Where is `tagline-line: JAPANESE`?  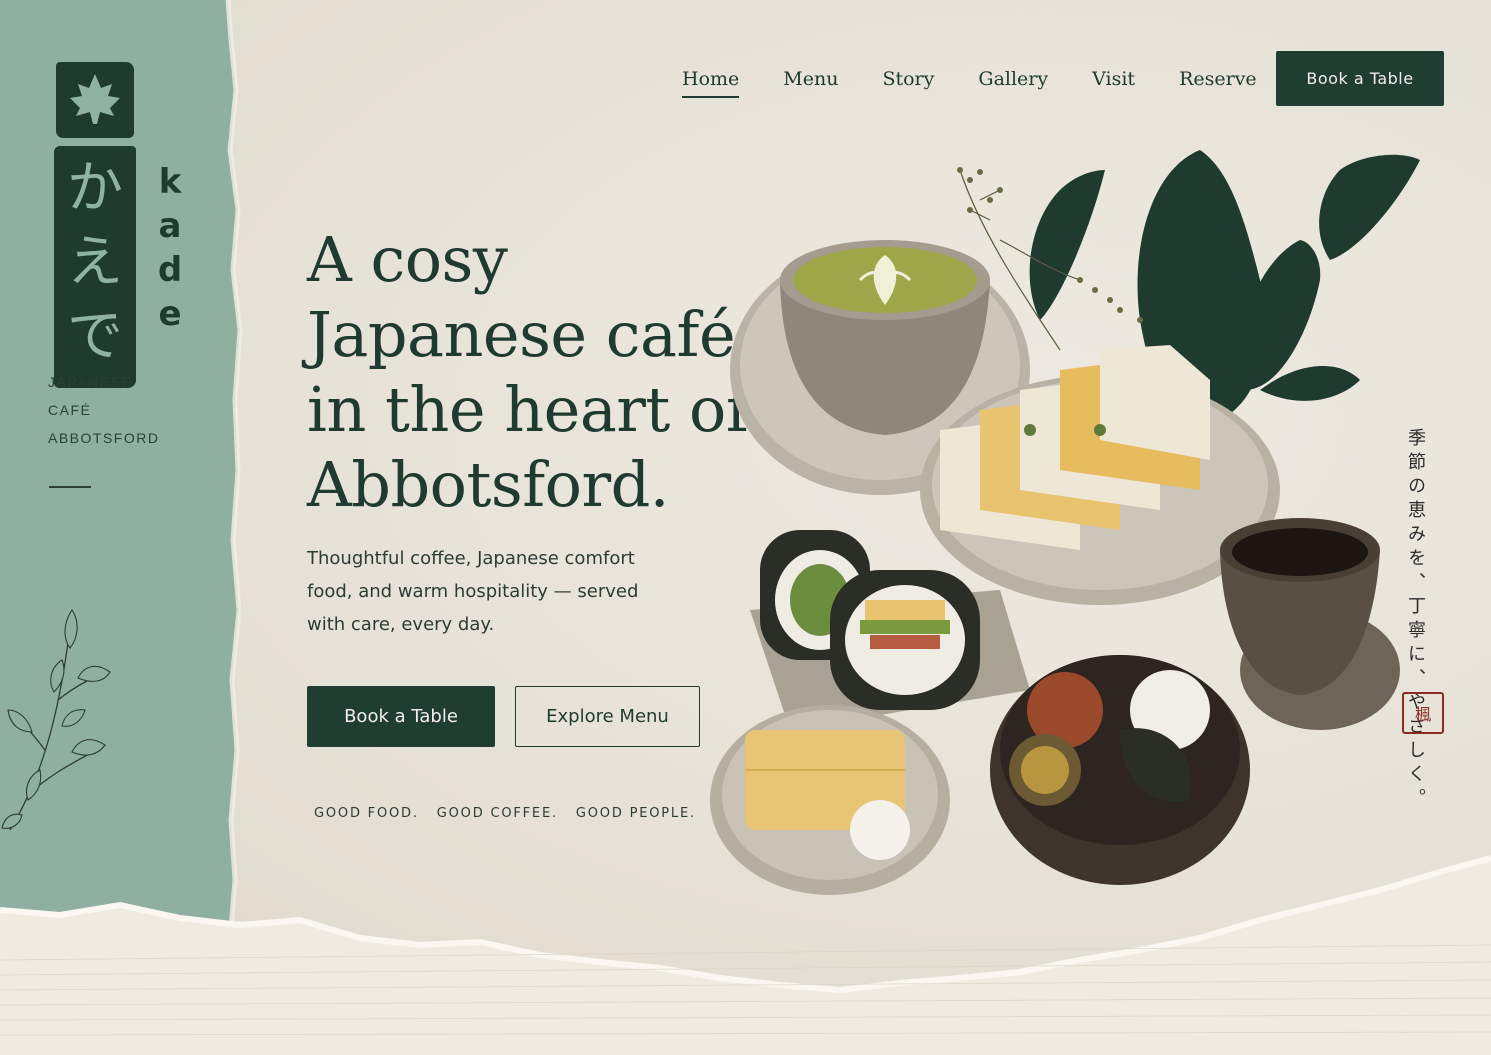 tagline-line: JAPANESE is located at coordinates (90, 382).